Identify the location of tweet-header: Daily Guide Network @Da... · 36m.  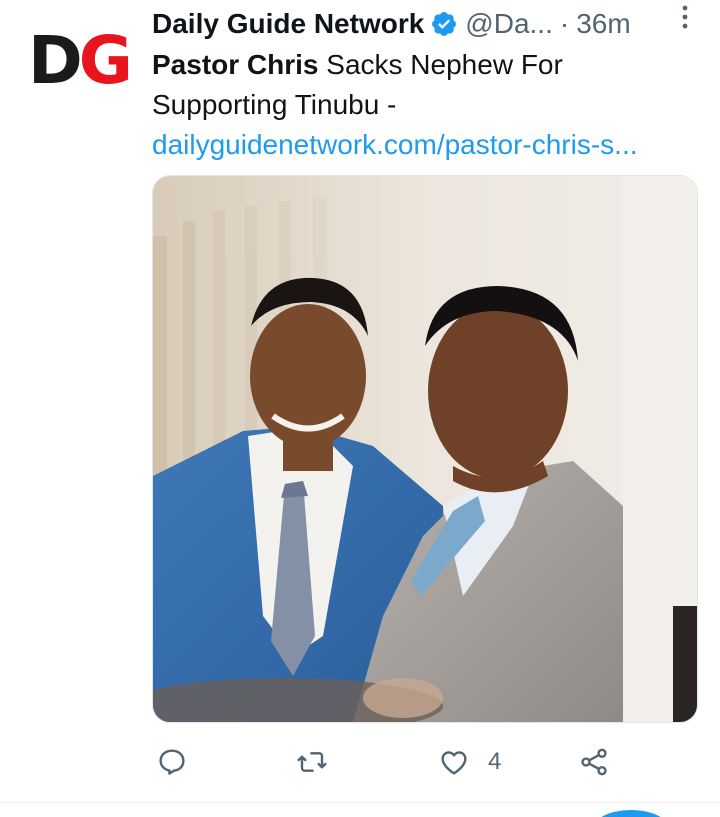
(424, 24).